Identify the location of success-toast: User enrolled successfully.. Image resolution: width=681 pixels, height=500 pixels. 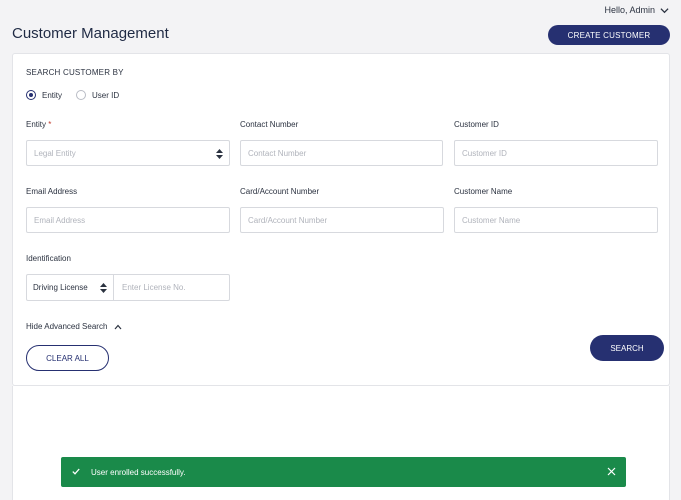
(343, 472).